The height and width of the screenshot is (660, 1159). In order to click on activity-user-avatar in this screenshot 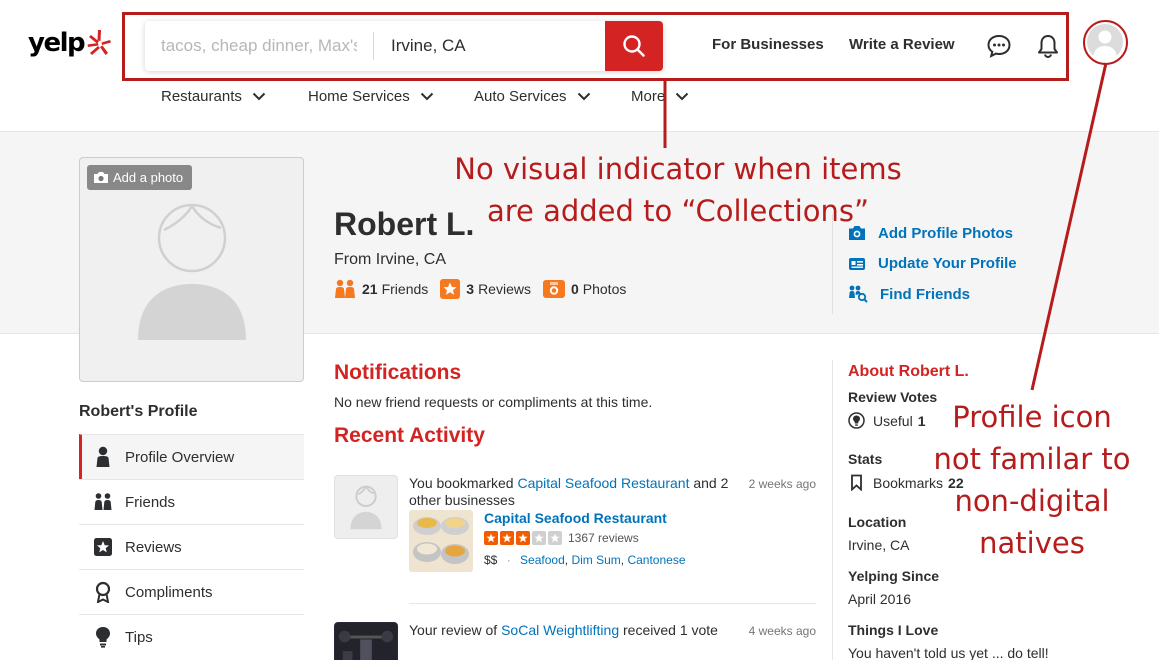, I will do `click(366, 507)`.